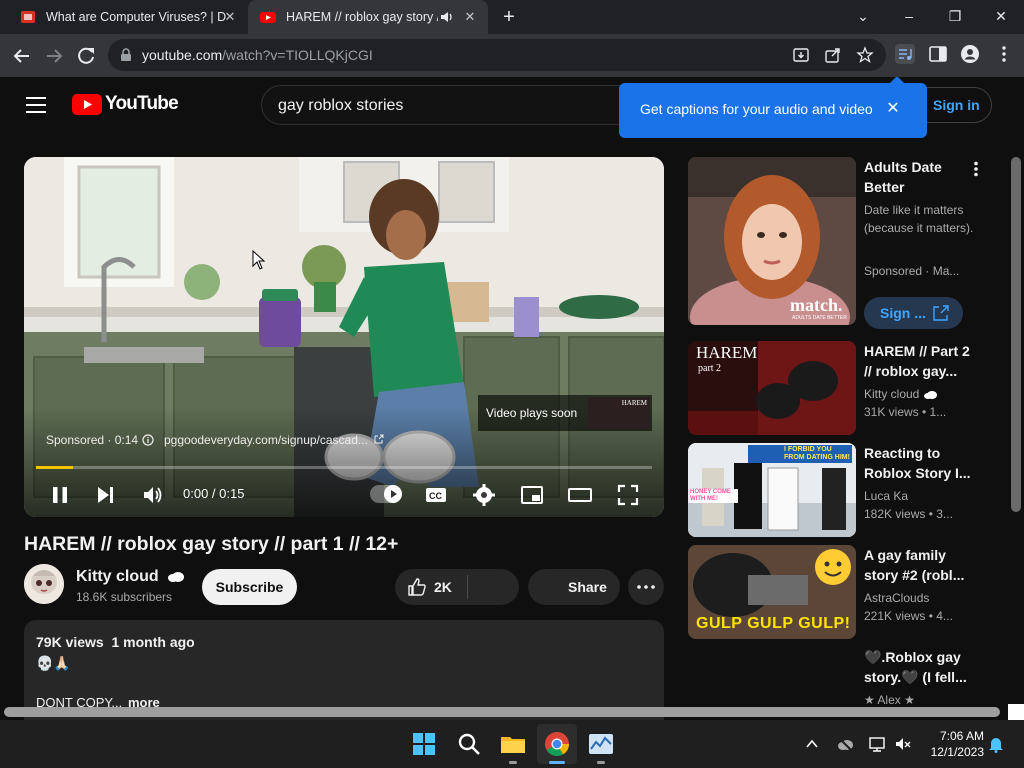 The image size is (1024, 768). What do you see at coordinates (36, 105) in the screenshot?
I see `hamburger-menu-icon` at bounding box center [36, 105].